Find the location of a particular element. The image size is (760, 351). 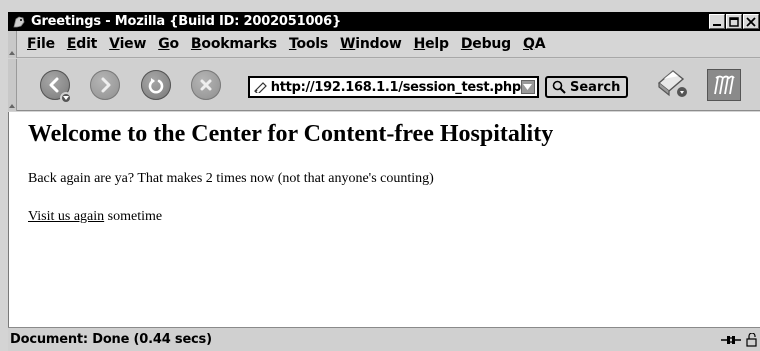

menubar-grip is located at coordinates (12, 44).